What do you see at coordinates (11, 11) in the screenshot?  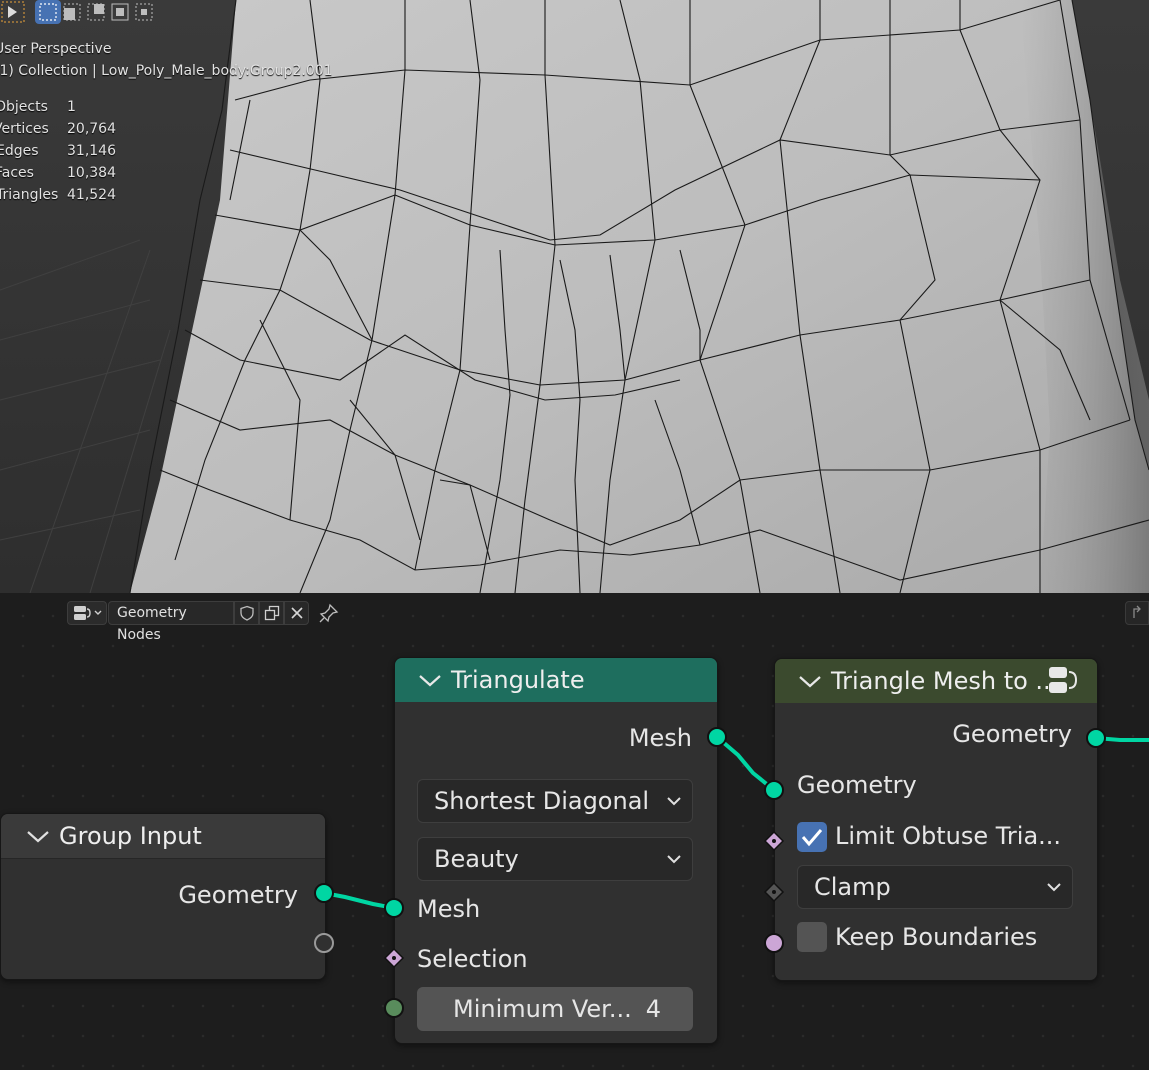 I see `tweak-tool-button` at bounding box center [11, 11].